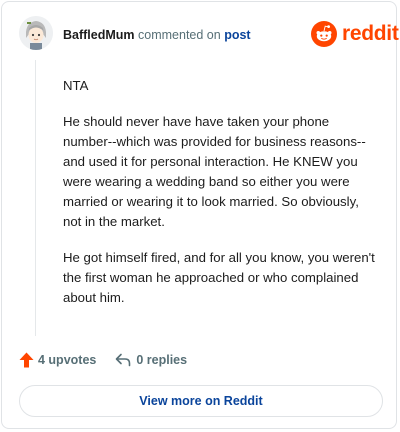 The width and height of the screenshot is (400, 432). What do you see at coordinates (370, 33) in the screenshot?
I see `reddit-wordmark: reddit` at bounding box center [370, 33].